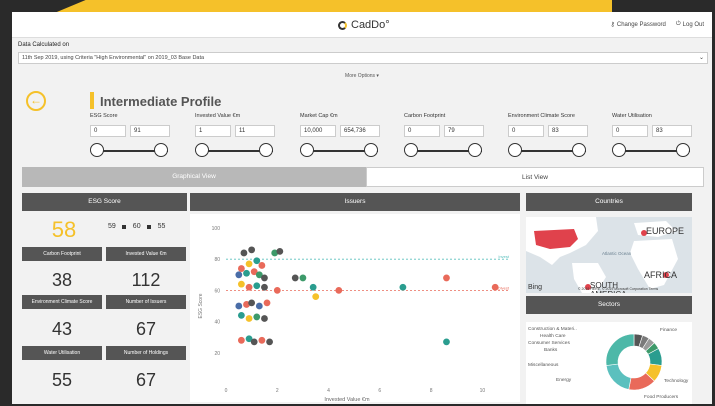  I want to click on change-password-link: ⚷ Change Password, so click(637, 25).